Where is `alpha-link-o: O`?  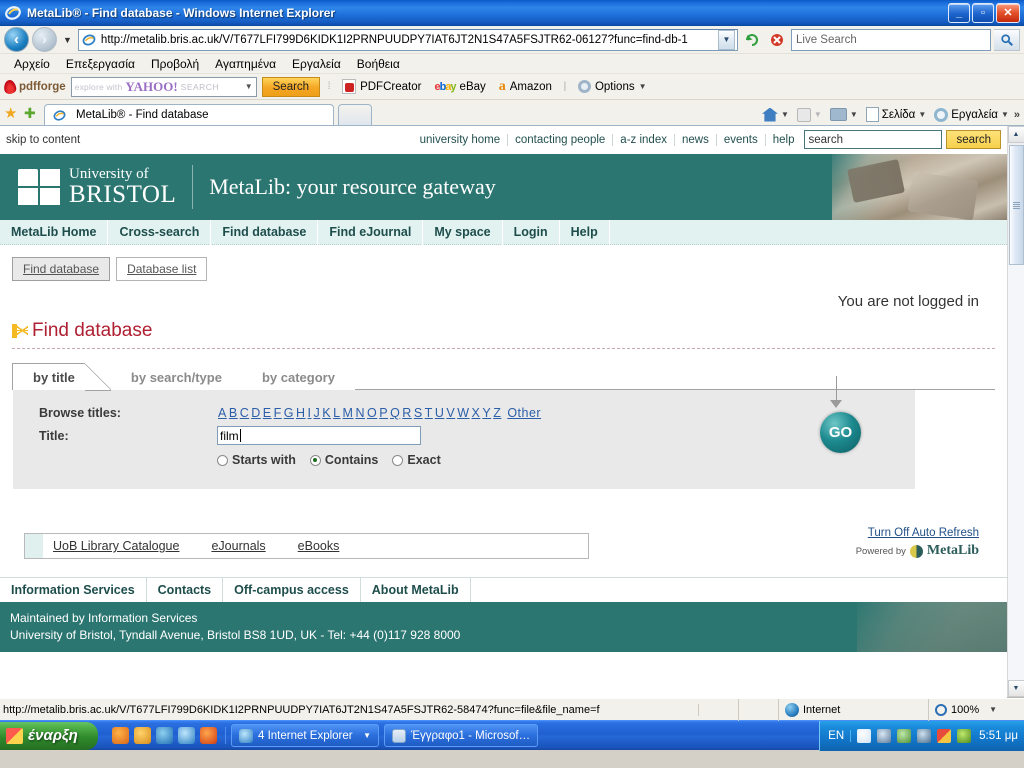
alpha-link-o: O is located at coordinates (372, 413).